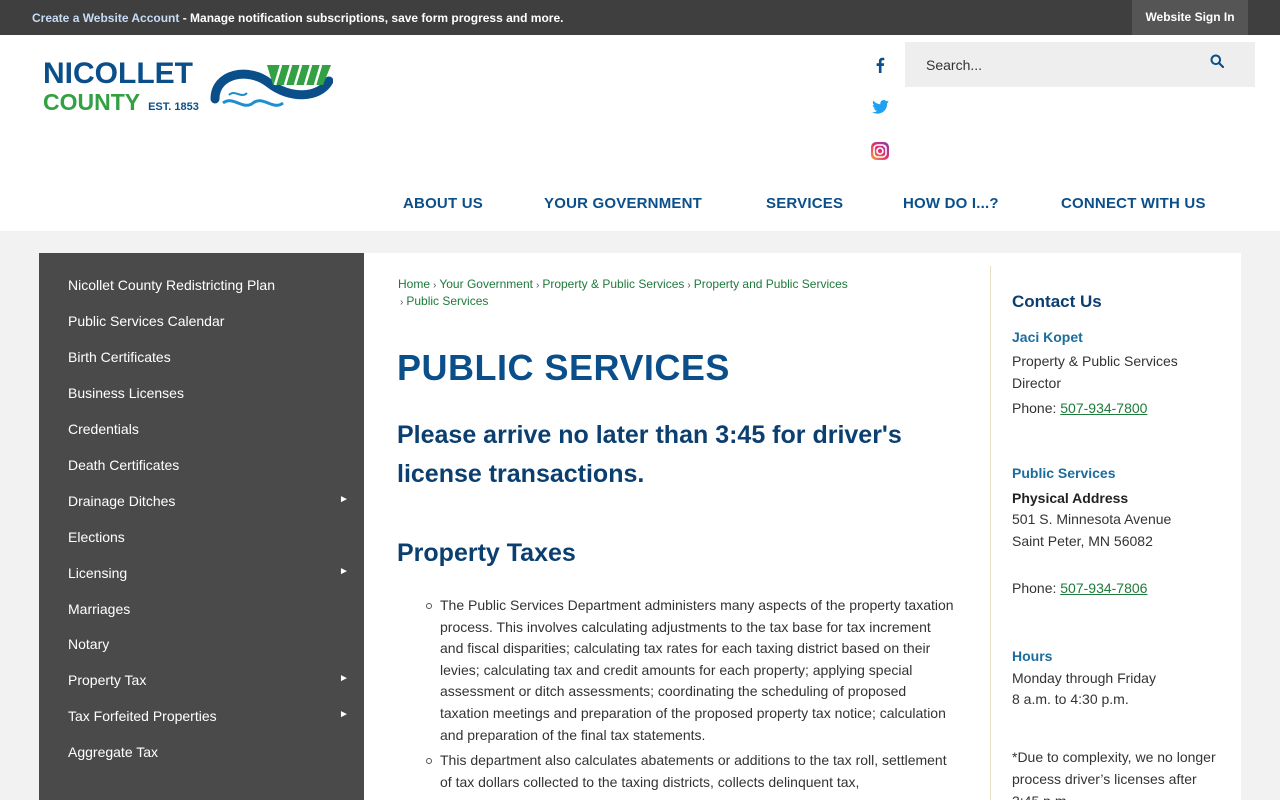 This screenshot has height=800, width=1280. I want to click on contact-person-phone-line: Phone: 507-934-7800, so click(1080, 408).